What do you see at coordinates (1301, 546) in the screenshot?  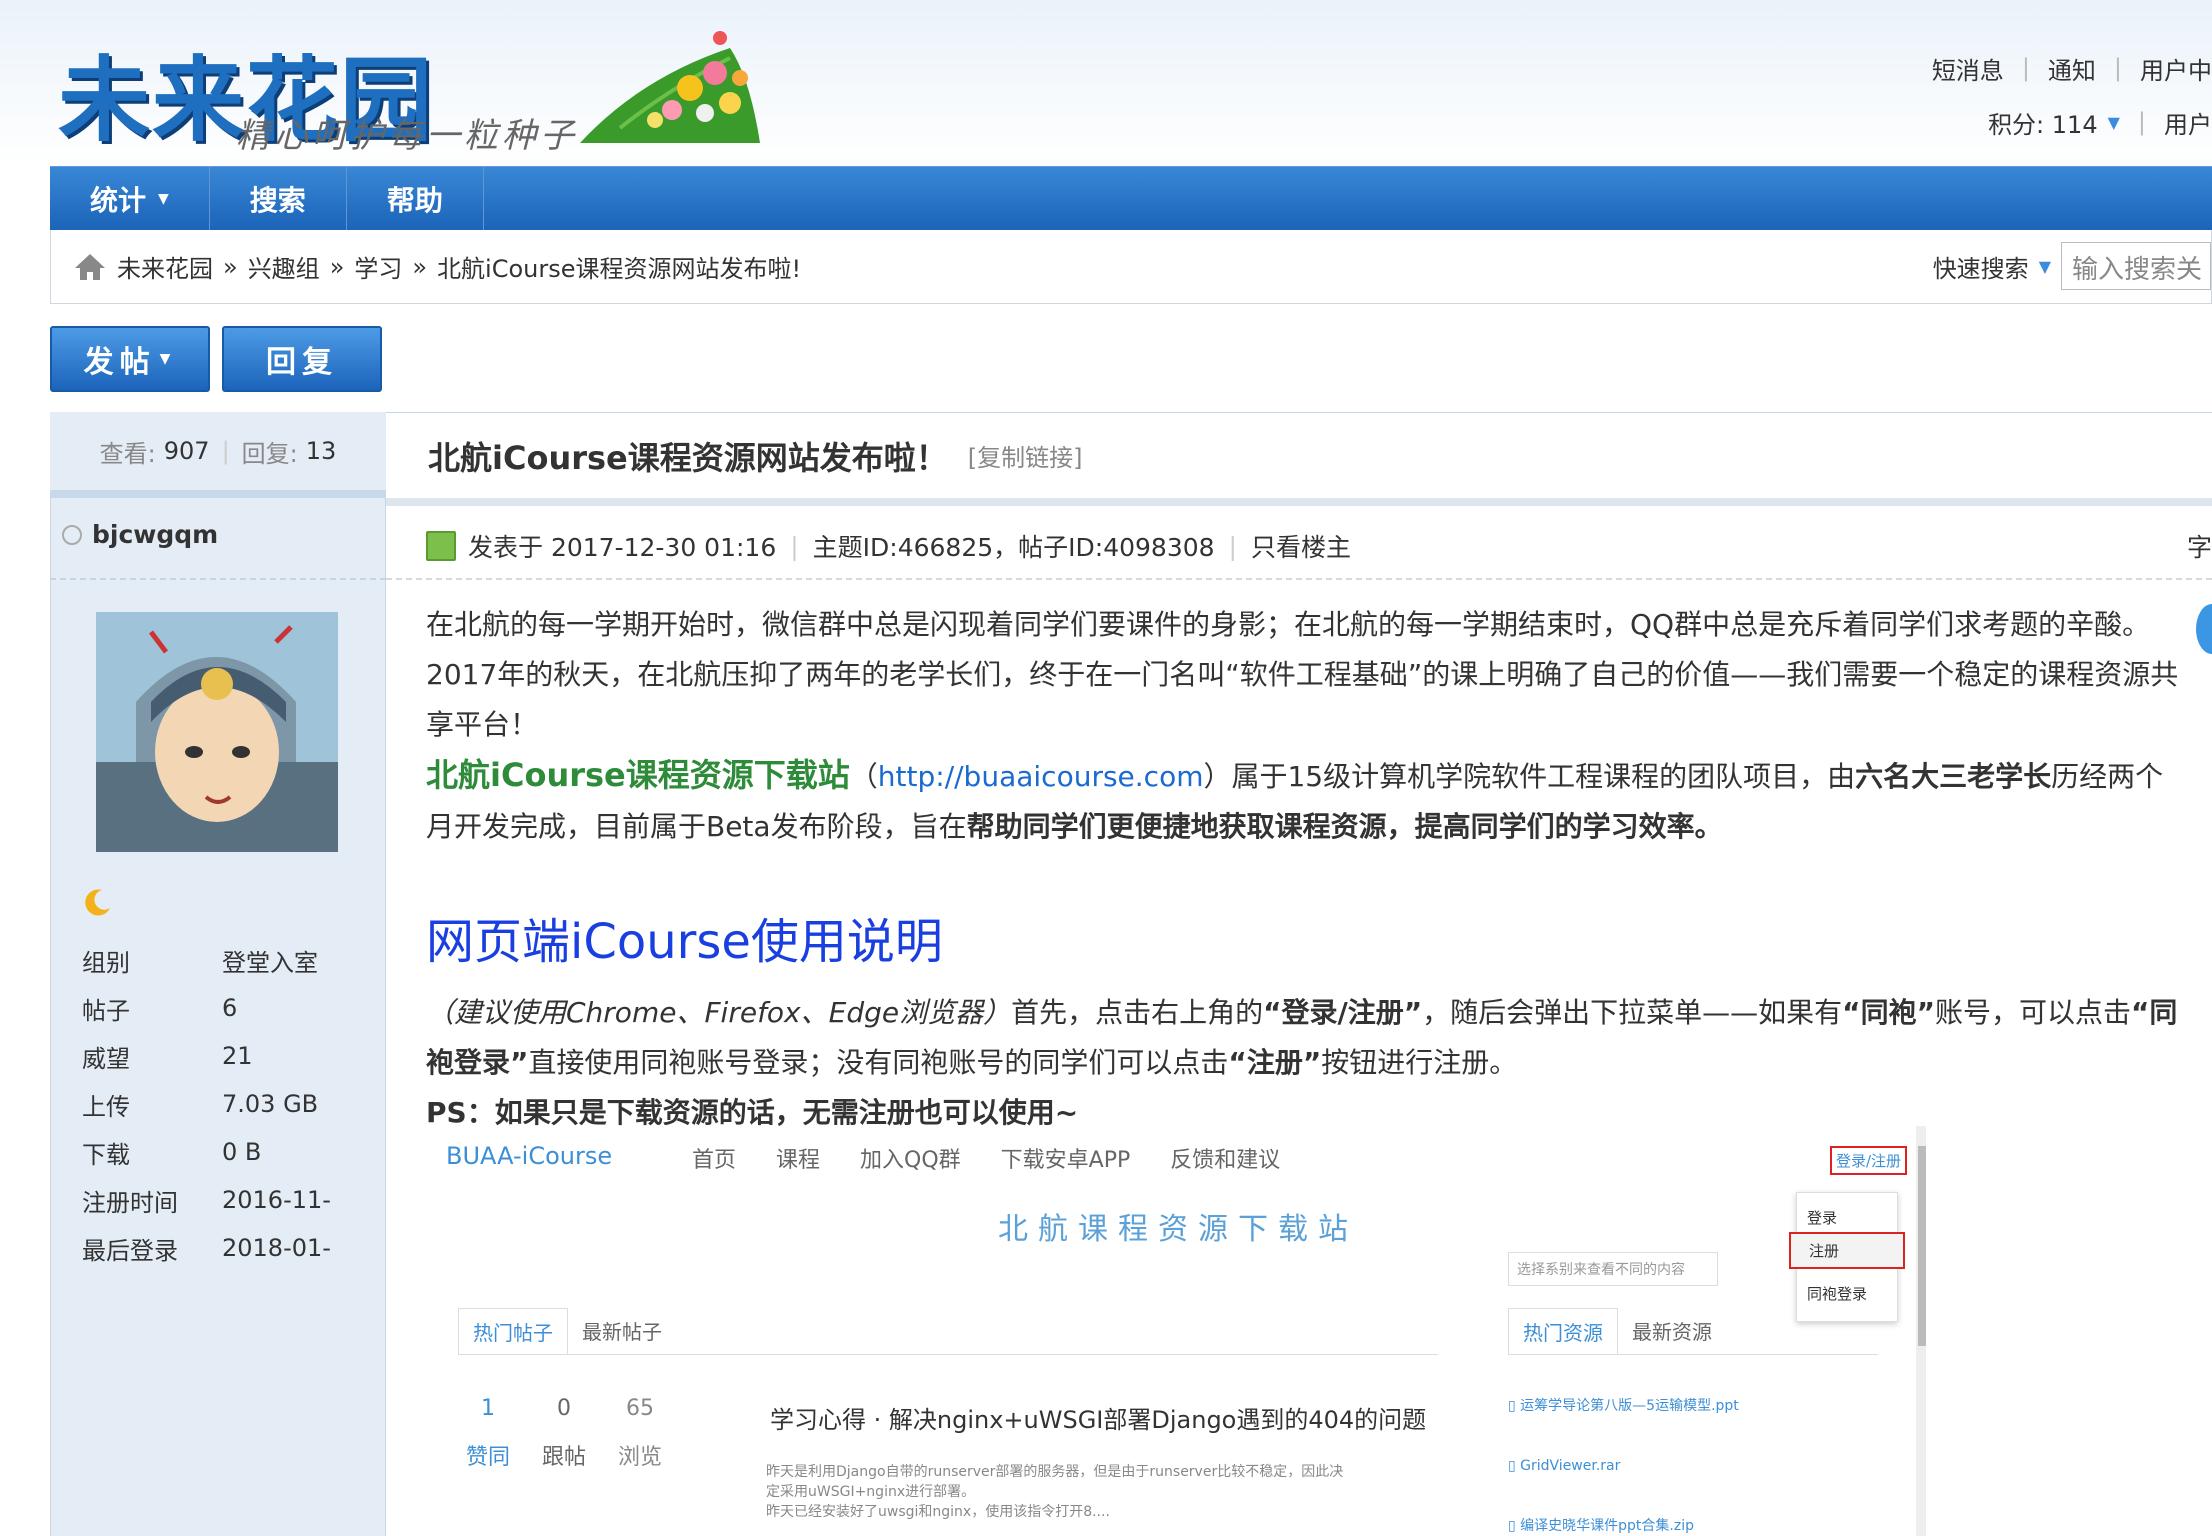 I see `only-op-link: 只看楼主` at bounding box center [1301, 546].